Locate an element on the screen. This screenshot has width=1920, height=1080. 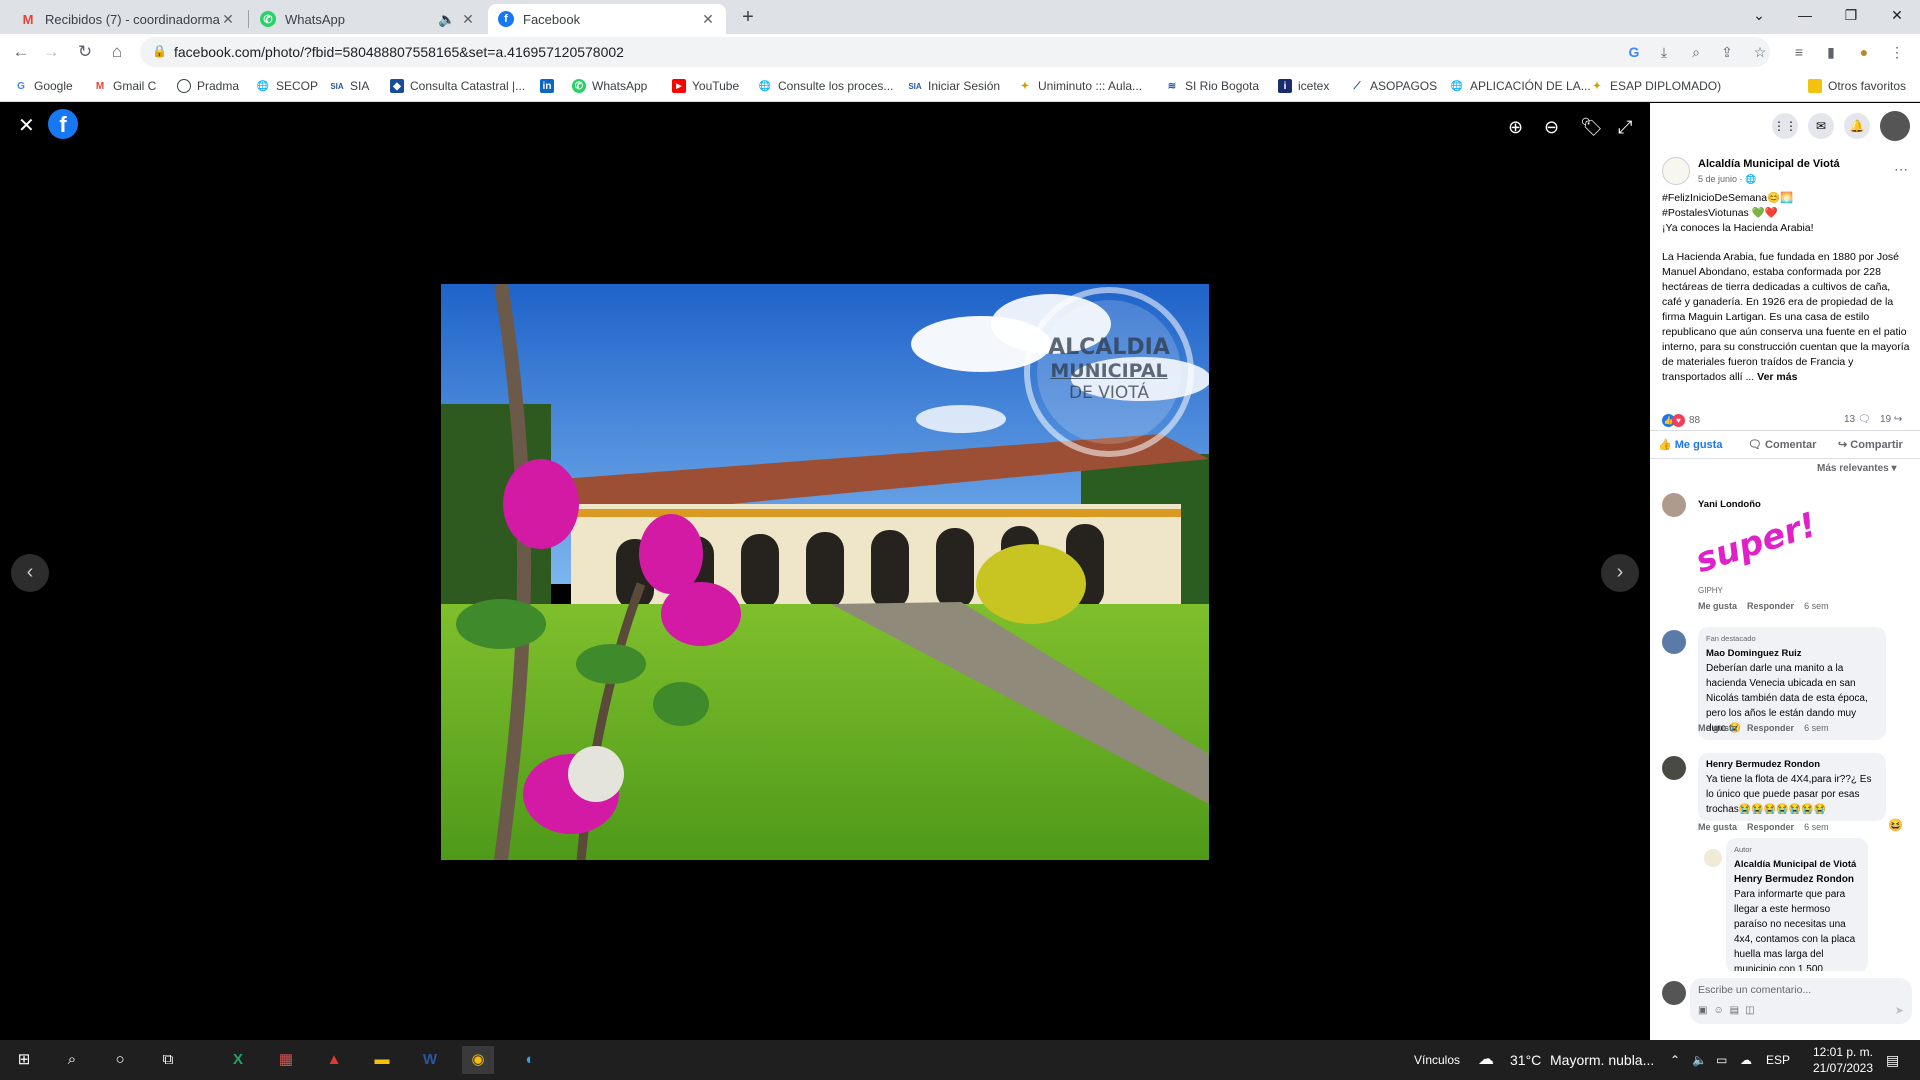
messenger-icon: ✉ is located at coordinates (1821, 126).